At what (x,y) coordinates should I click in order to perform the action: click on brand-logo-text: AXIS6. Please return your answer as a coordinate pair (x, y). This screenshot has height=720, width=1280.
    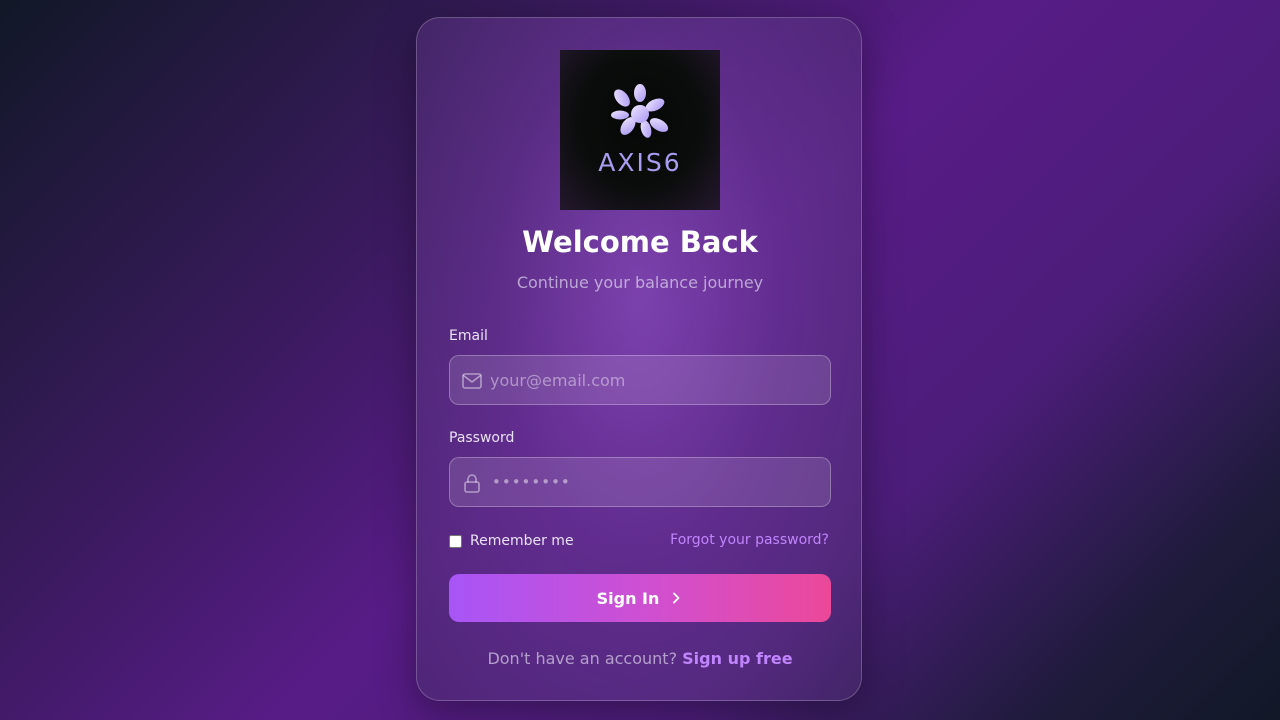
    Looking at the image, I should click on (640, 162).